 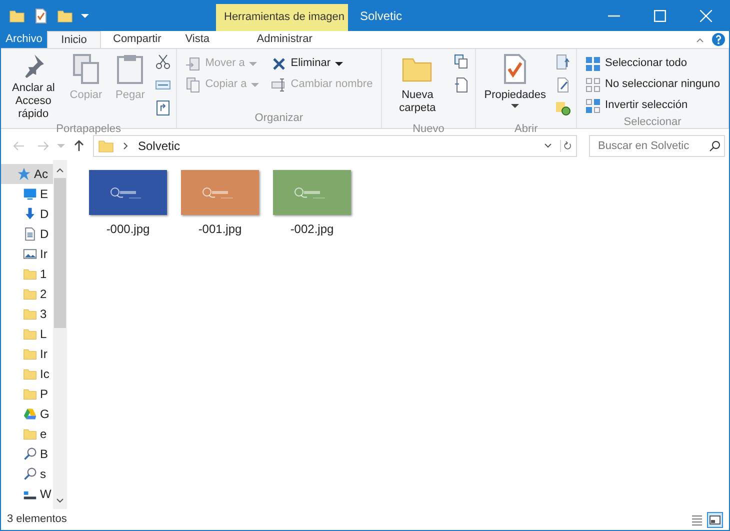 I want to click on address-field: Solvetic, so click(x=335, y=146).